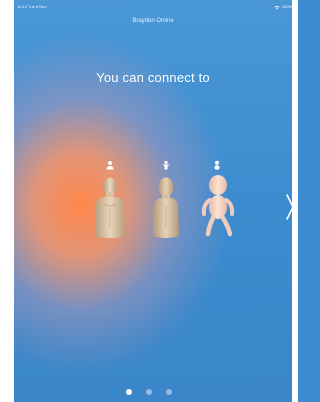 This screenshot has width=320, height=402. Describe the element at coordinates (153, 77) in the screenshot. I see `page-heading: You can connect to` at that location.